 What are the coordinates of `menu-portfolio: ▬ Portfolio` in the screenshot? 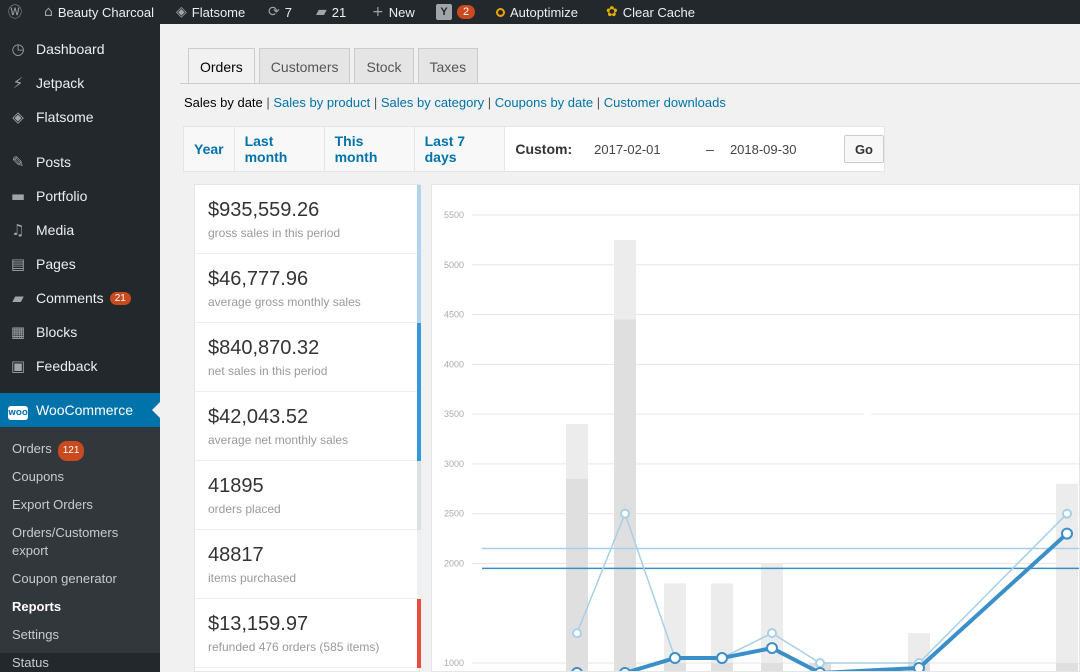 It's located at (80, 196).